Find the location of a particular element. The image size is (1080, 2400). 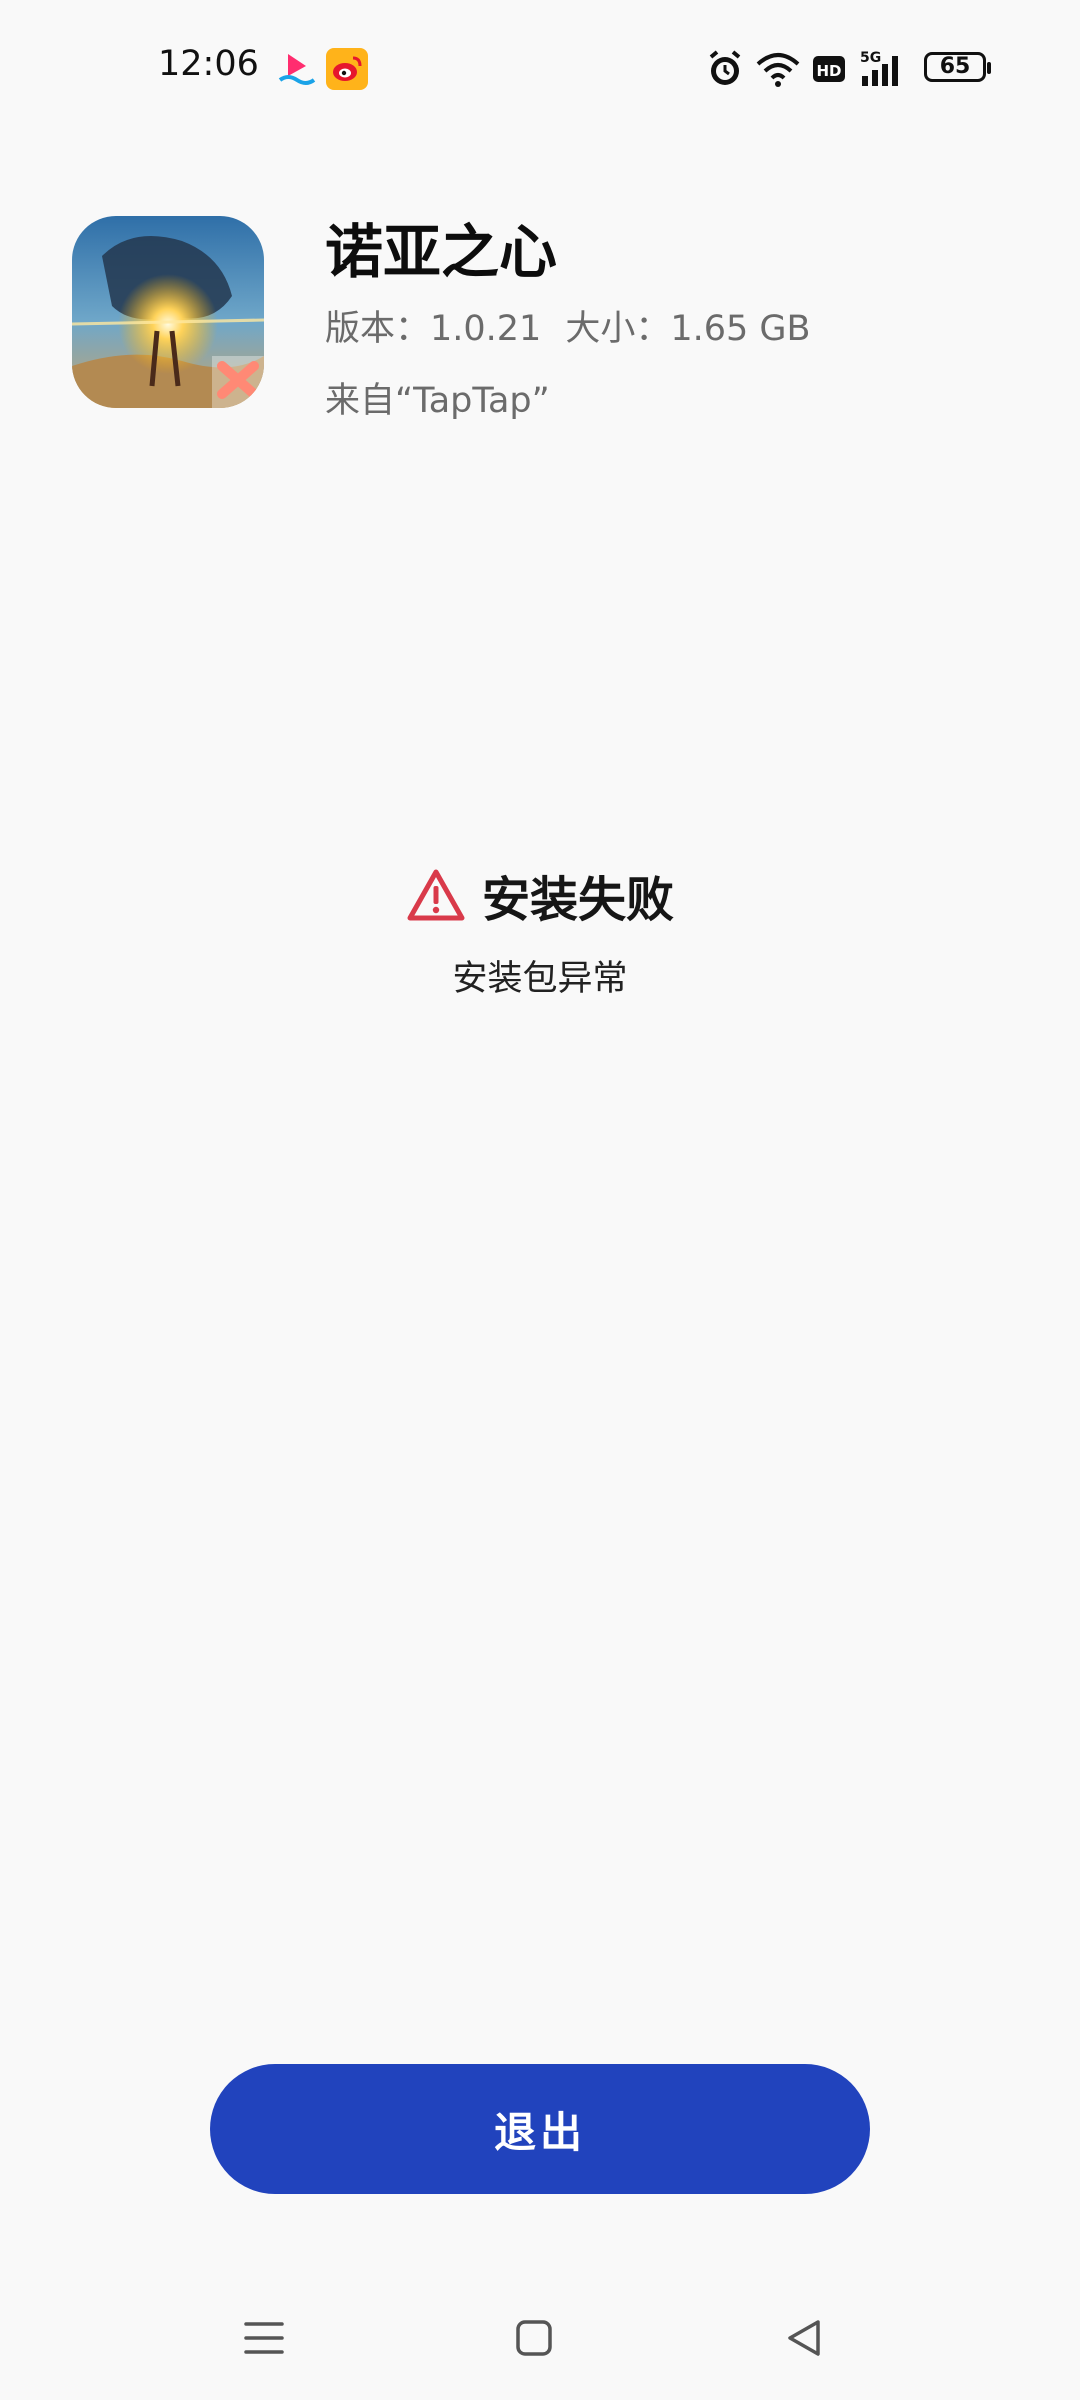

app-name: 诺亚之心 is located at coordinates (441, 252).